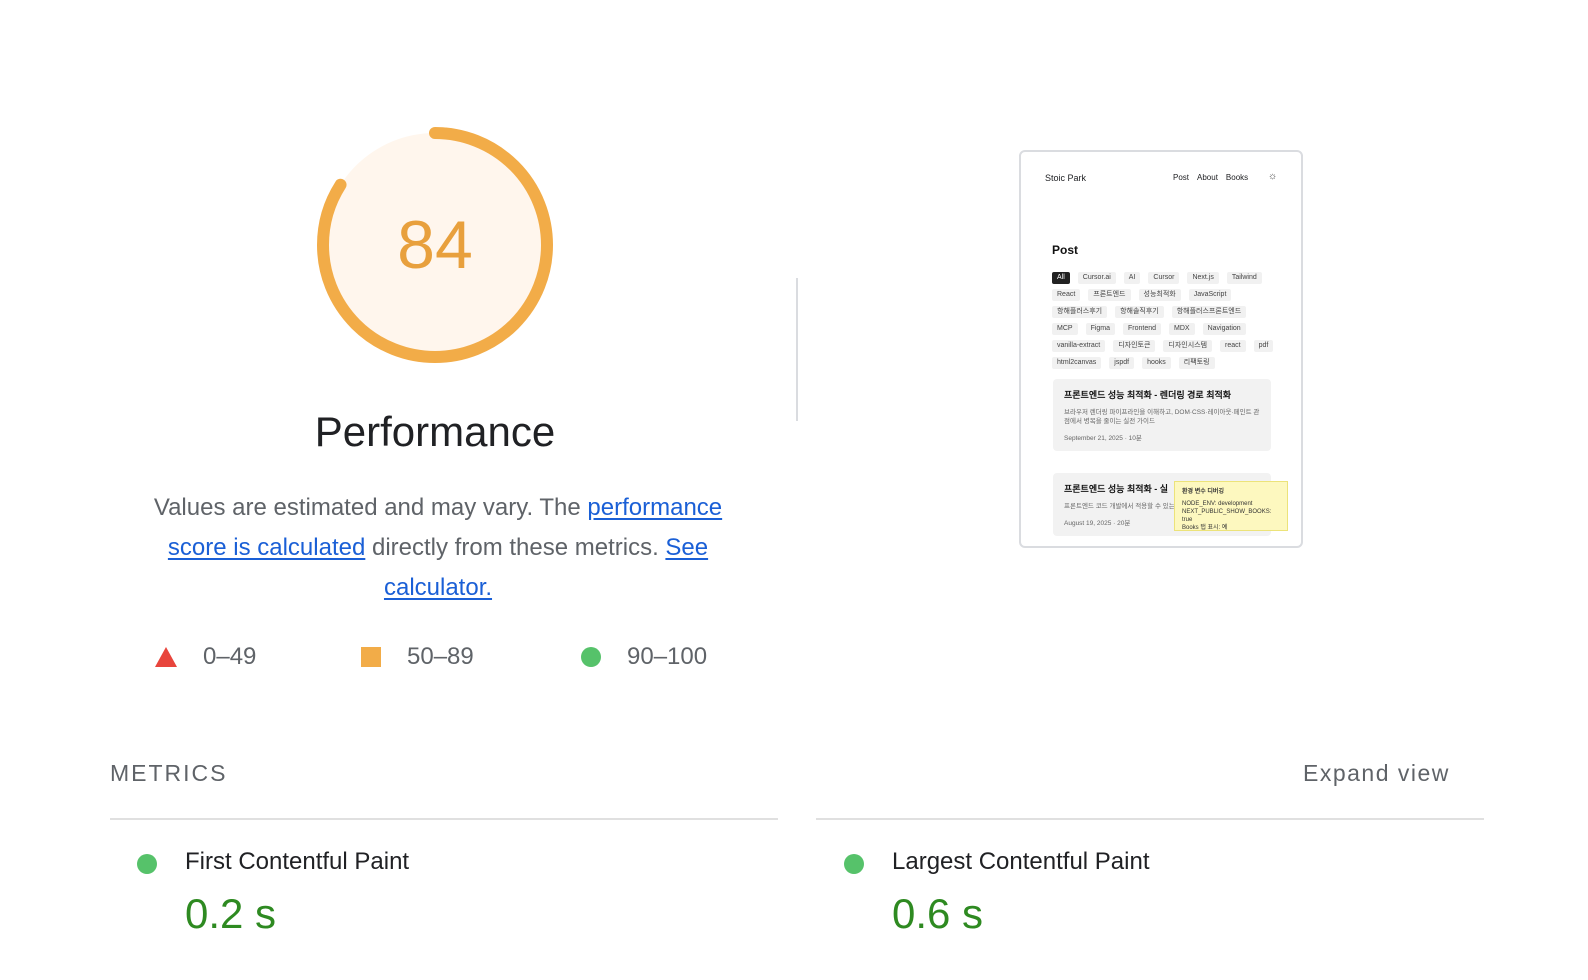 The height and width of the screenshot is (980, 1588). Describe the element at coordinates (435, 431) in the screenshot. I see `category-title: Performance` at that location.